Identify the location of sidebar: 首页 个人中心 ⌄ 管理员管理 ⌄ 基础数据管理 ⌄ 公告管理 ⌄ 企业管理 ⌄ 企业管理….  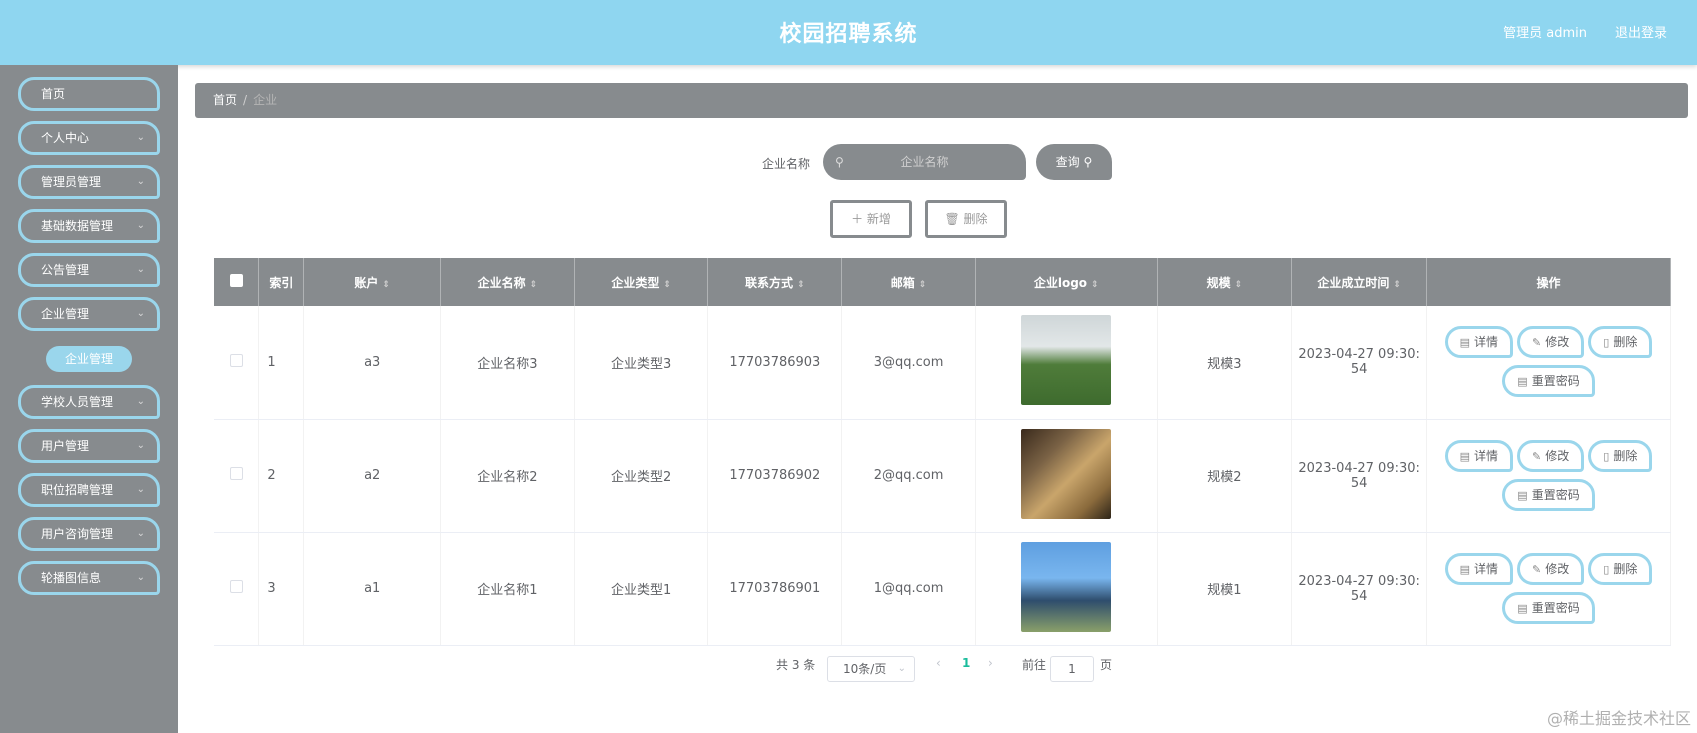
(89, 399).